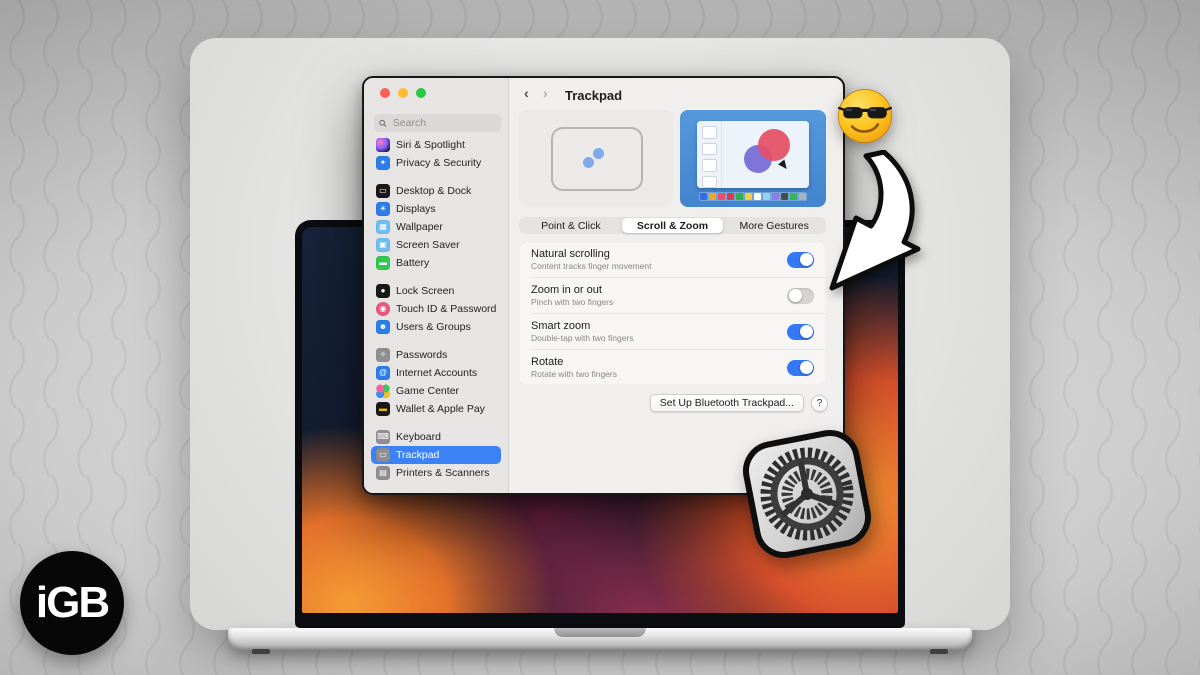  I want to click on touch-id-icon: ◉, so click(383, 309).